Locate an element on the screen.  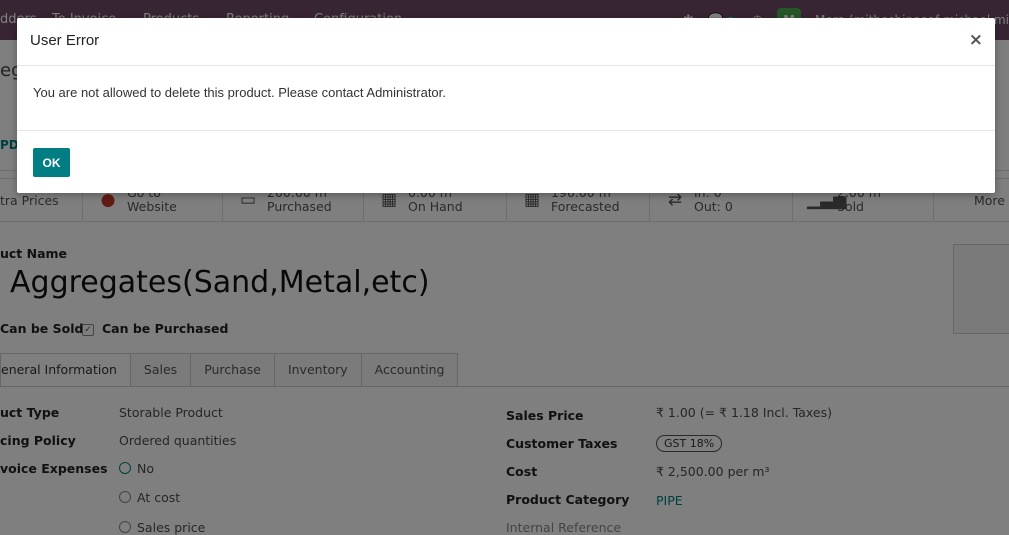
dialog-footer: OK is located at coordinates (506, 162).